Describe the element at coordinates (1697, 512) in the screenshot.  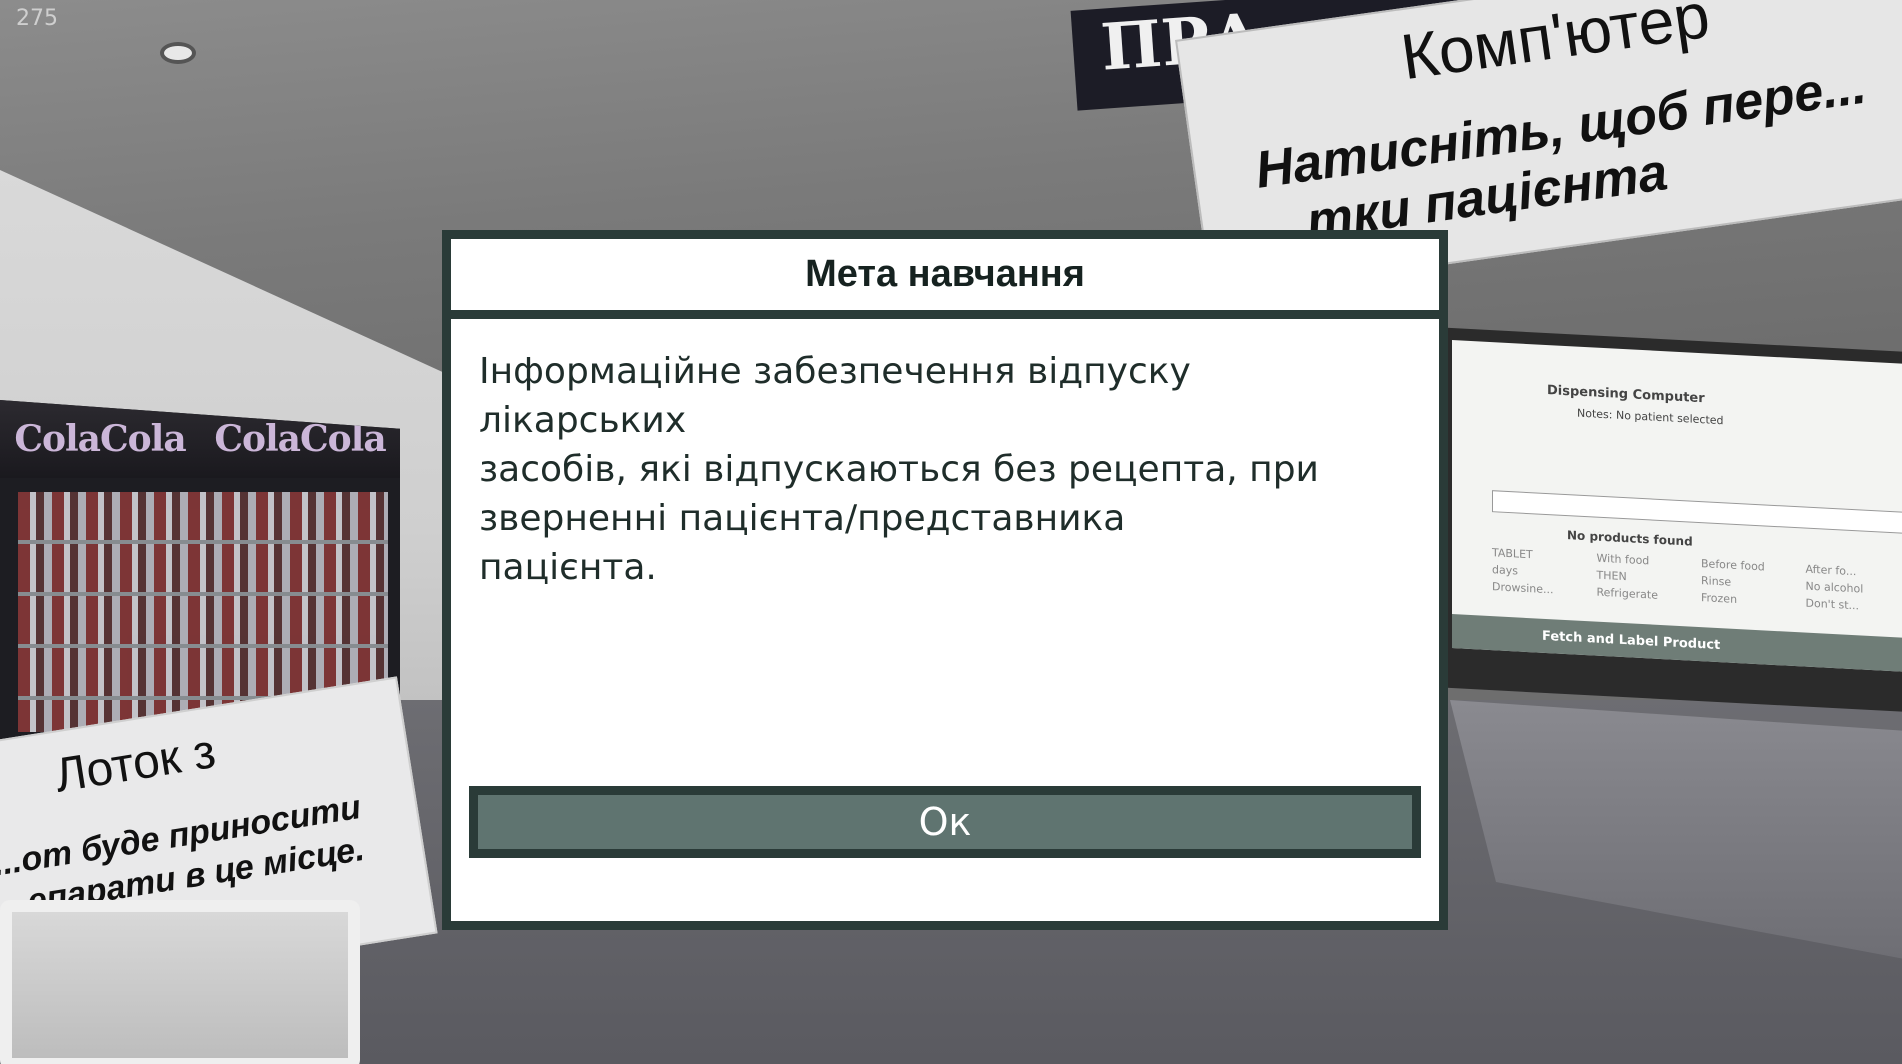
I see `monitor-product-search-field` at that location.